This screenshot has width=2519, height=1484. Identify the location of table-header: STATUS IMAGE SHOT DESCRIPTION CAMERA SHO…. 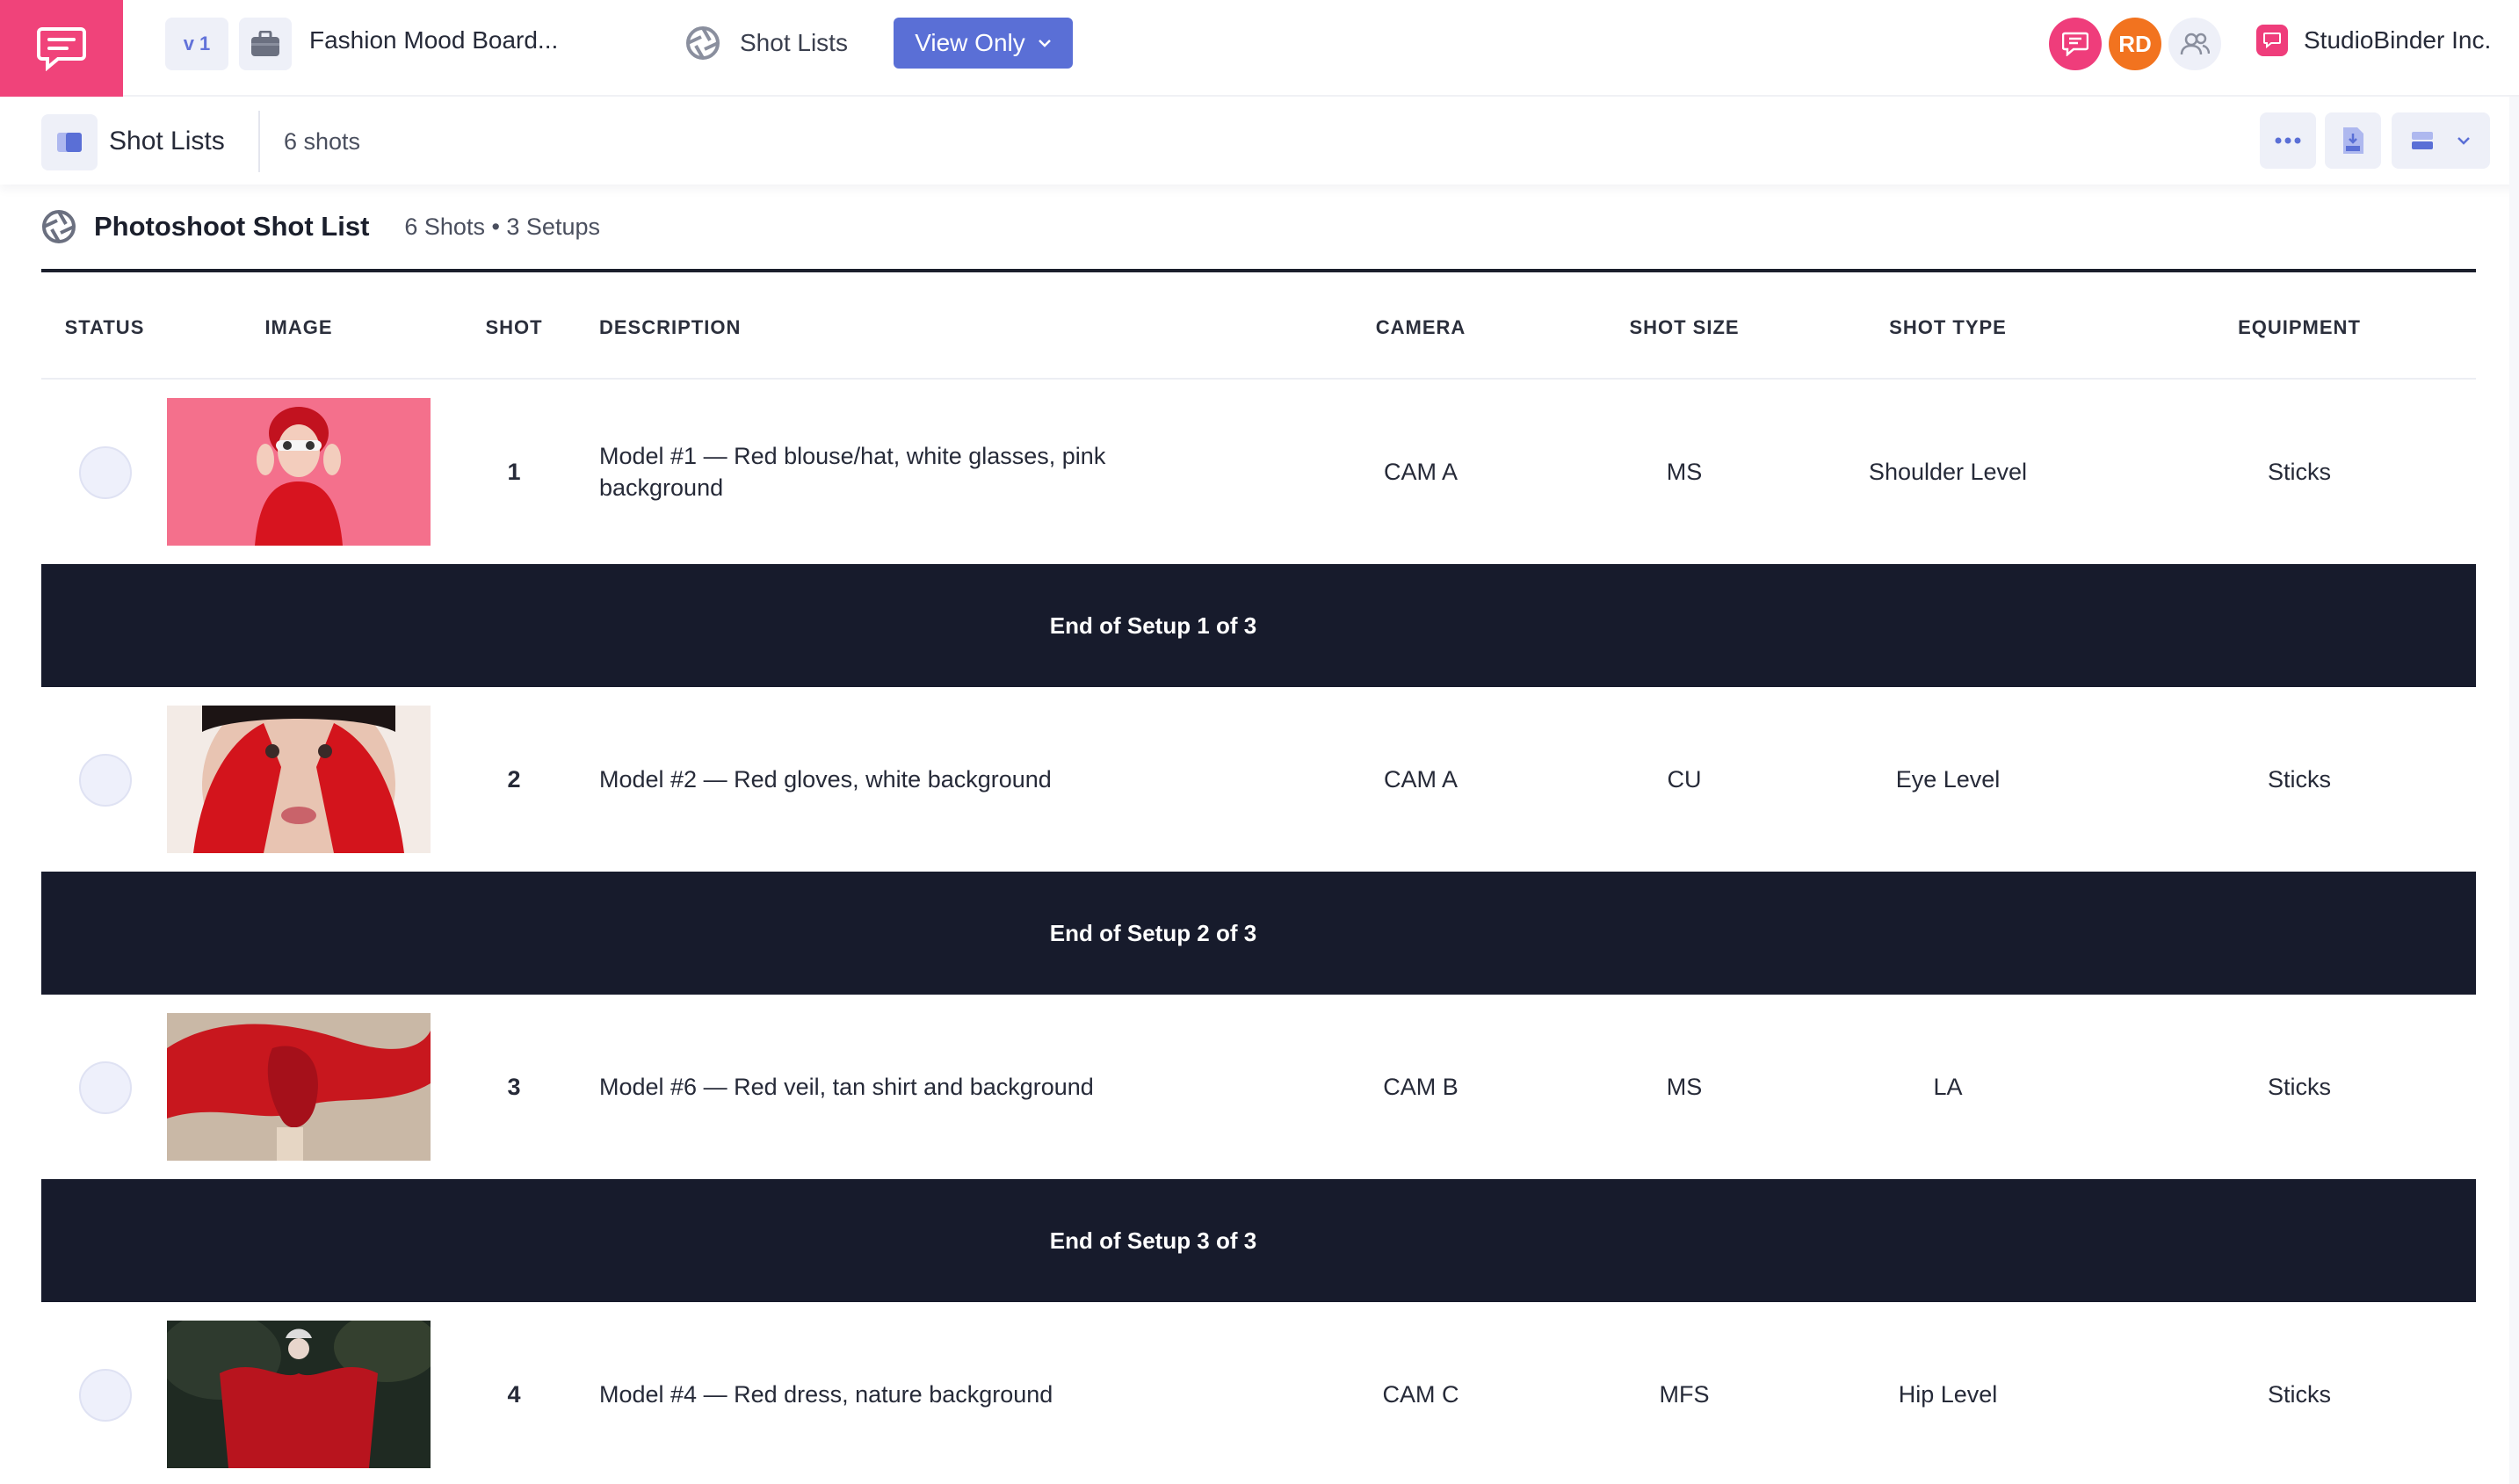
(1258, 326).